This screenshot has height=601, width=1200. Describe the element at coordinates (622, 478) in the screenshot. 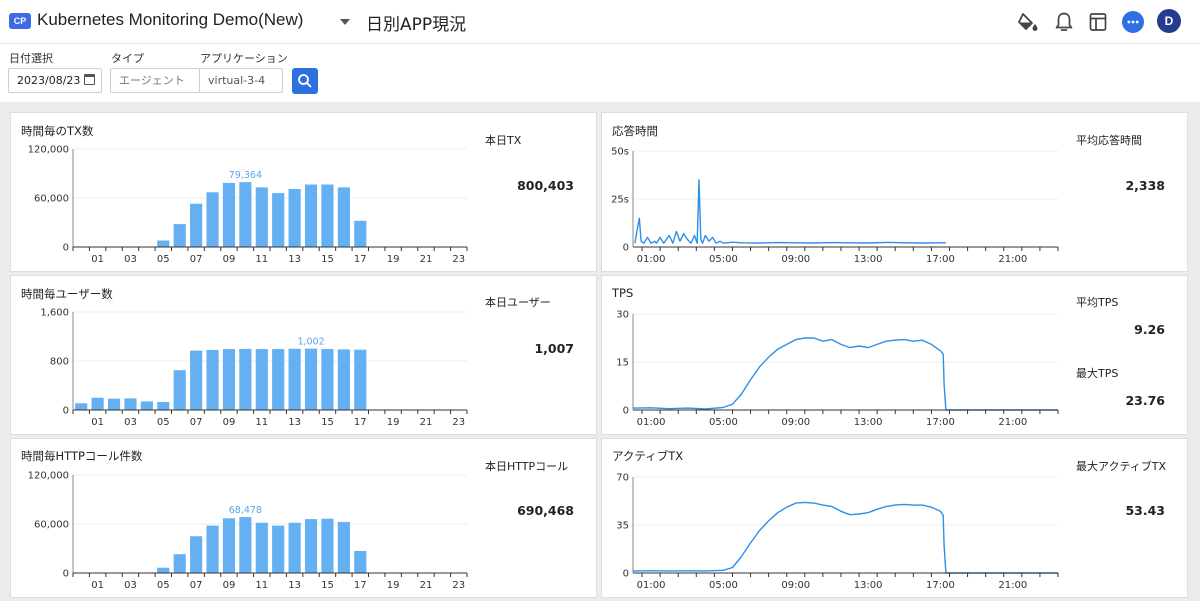

I see `y-tick-label: 70` at that location.